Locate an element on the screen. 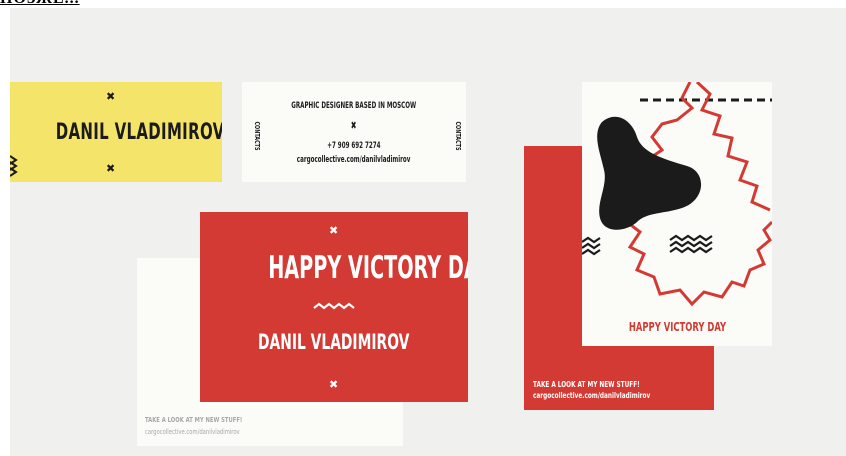 The height and width of the screenshot is (456, 846). poster-artwork is located at coordinates (677, 194).